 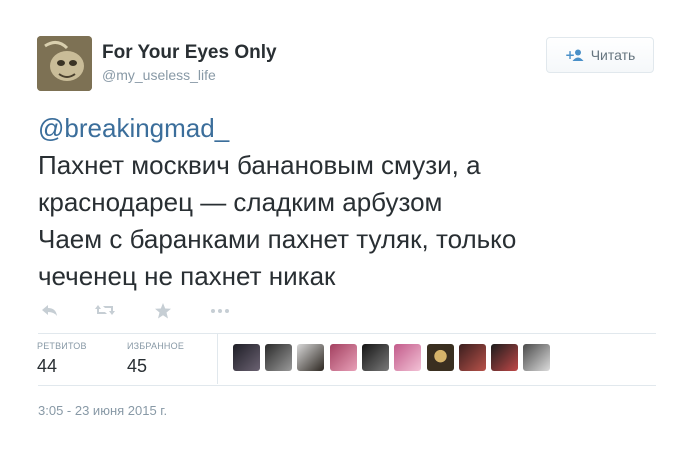 I want to click on tweet-timestamp: 3:05 - 23 июня 2015 г., so click(x=102, y=410).